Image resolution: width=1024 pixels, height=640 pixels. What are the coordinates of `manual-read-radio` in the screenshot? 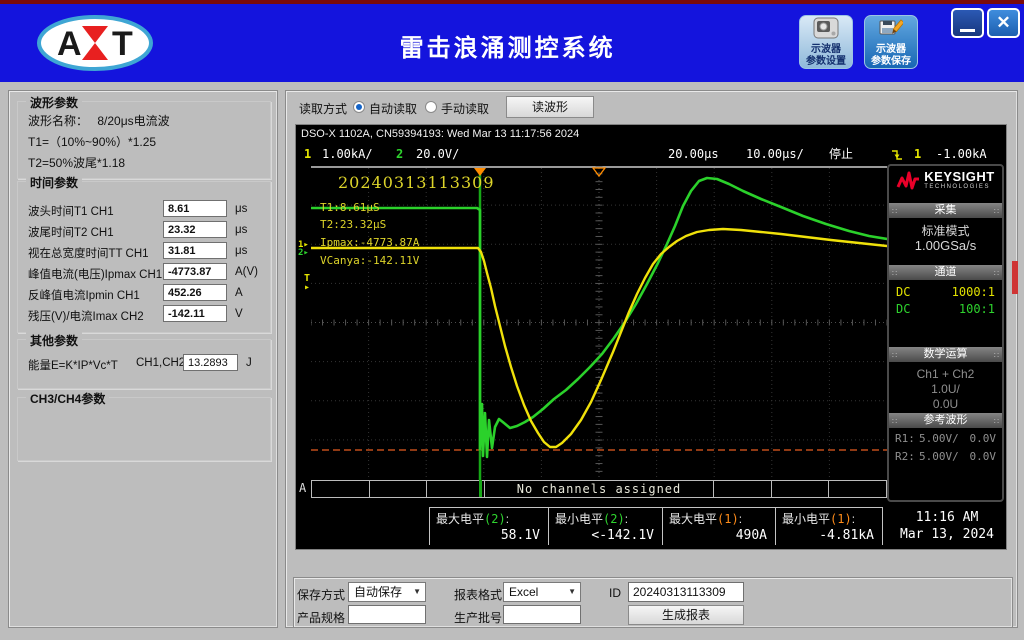 It's located at (431, 107).